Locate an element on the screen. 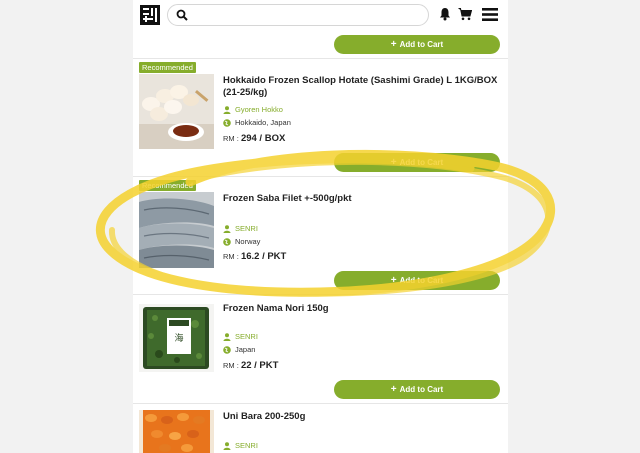 The image size is (640, 453). product-title: Frozen Saba Filet +-500g/pkt is located at coordinates (363, 199).